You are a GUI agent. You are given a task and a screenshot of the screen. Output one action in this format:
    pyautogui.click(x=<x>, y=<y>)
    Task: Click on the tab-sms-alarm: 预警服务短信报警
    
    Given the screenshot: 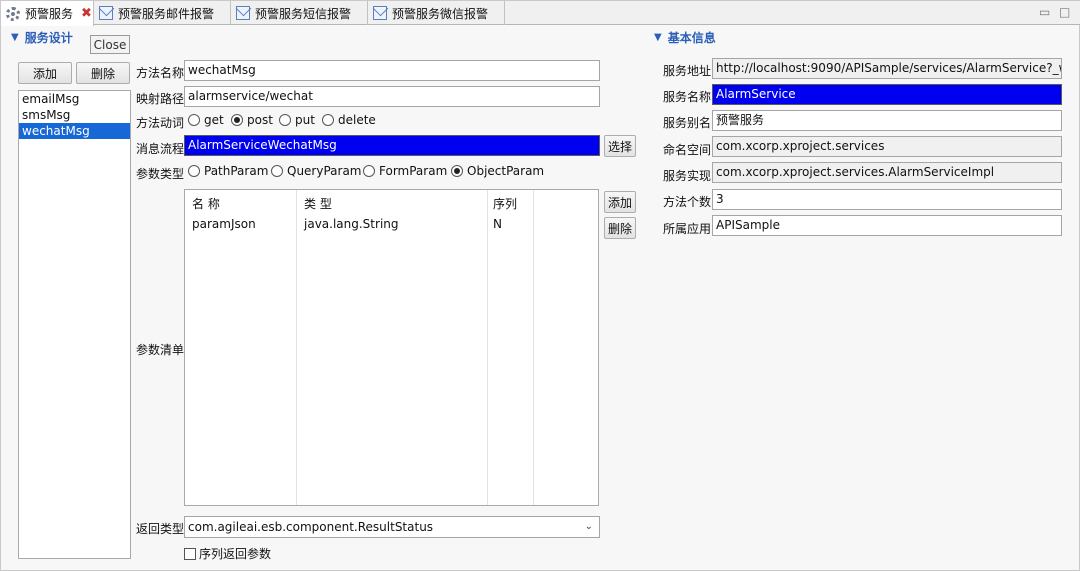 What is the action you would take?
    pyautogui.click(x=299, y=13)
    